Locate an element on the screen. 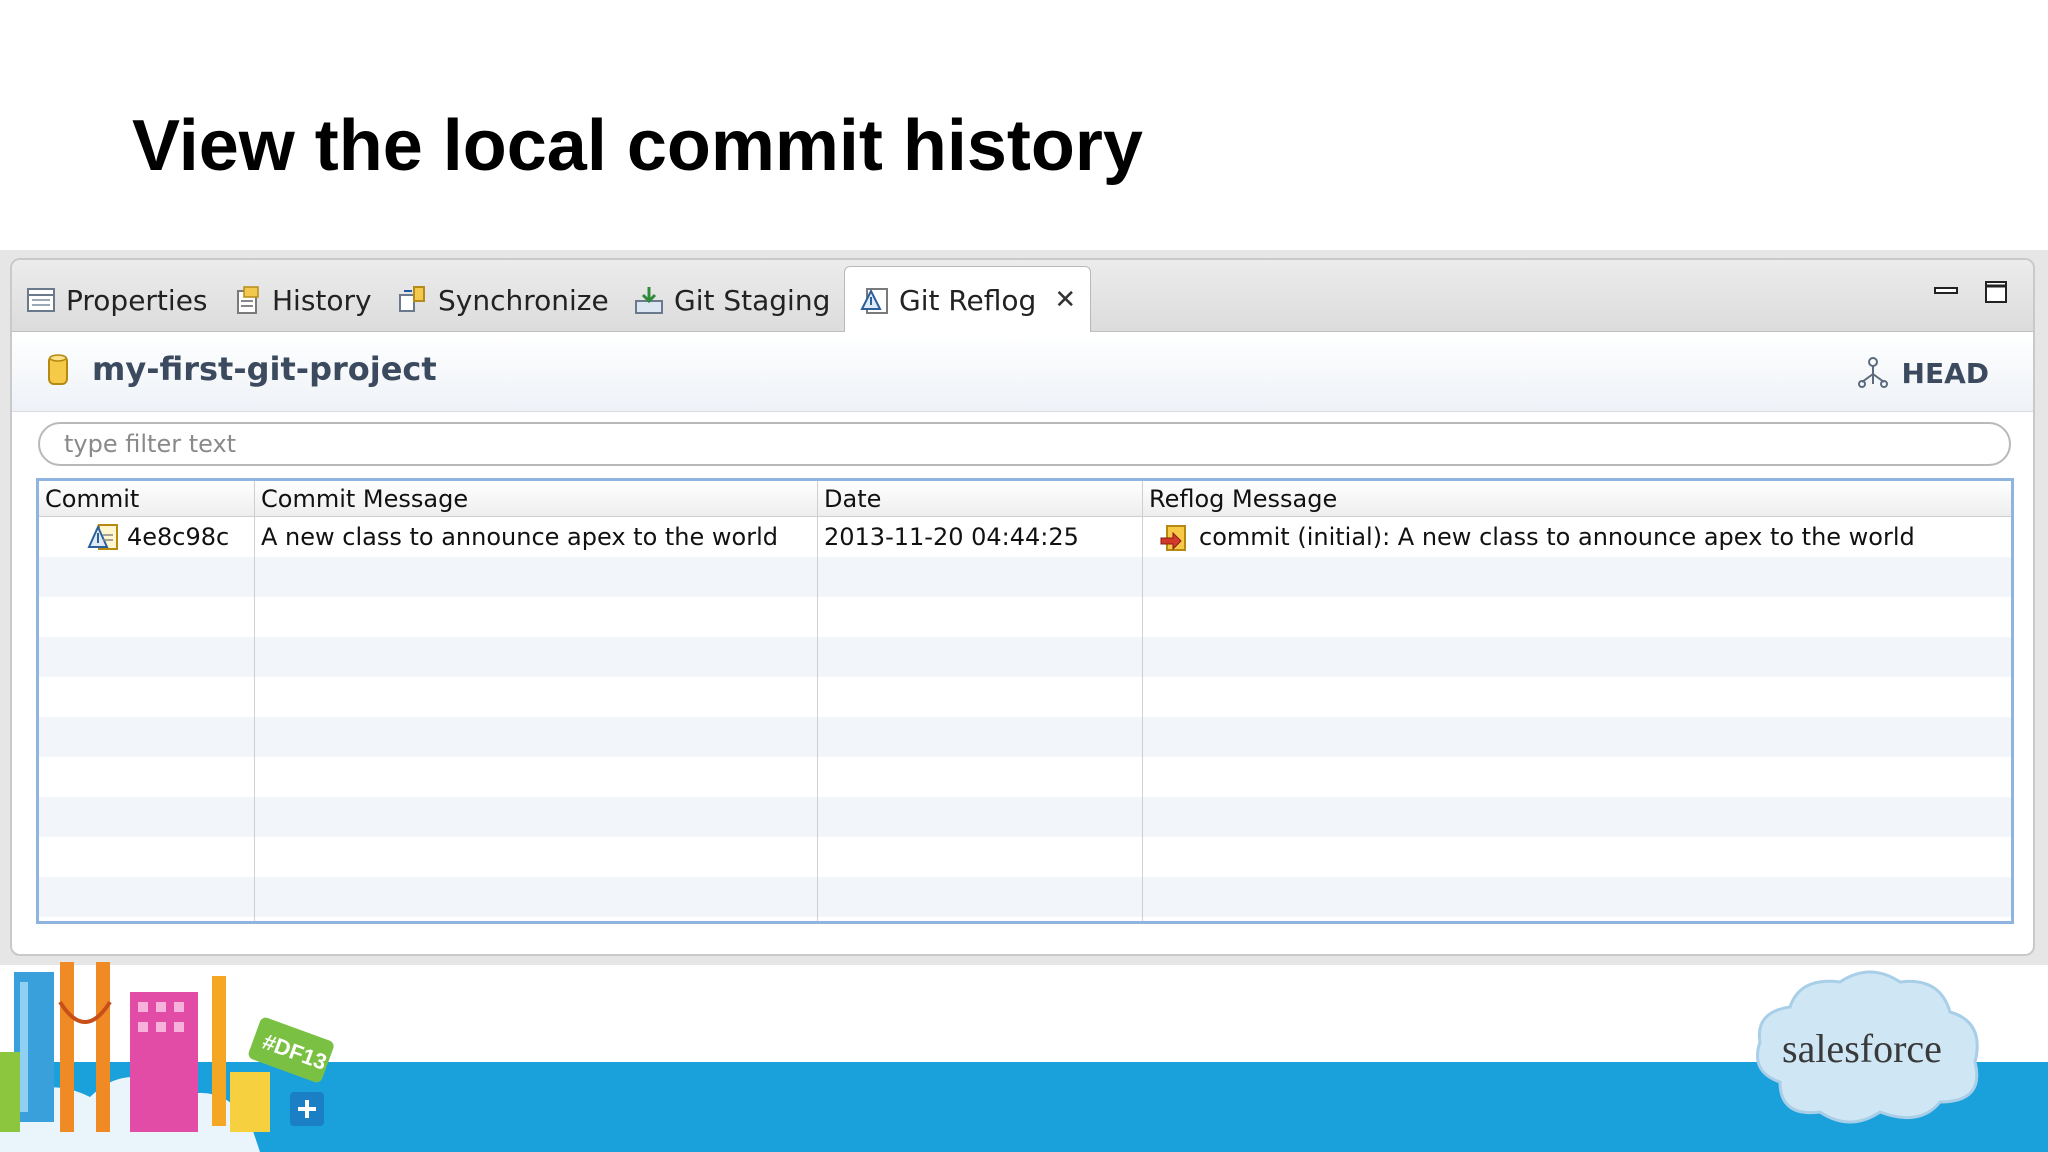 Image resolution: width=2048 pixels, height=1152 pixels. branch-icon is located at coordinates (1872, 372).